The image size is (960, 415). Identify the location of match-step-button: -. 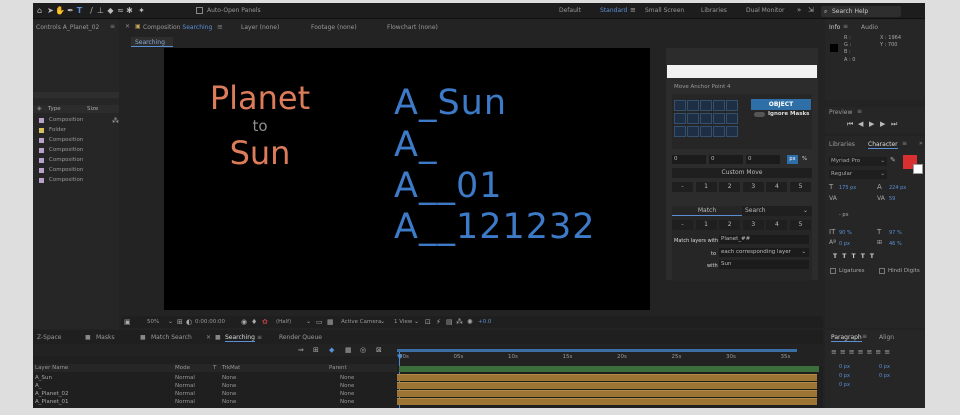
(682, 225).